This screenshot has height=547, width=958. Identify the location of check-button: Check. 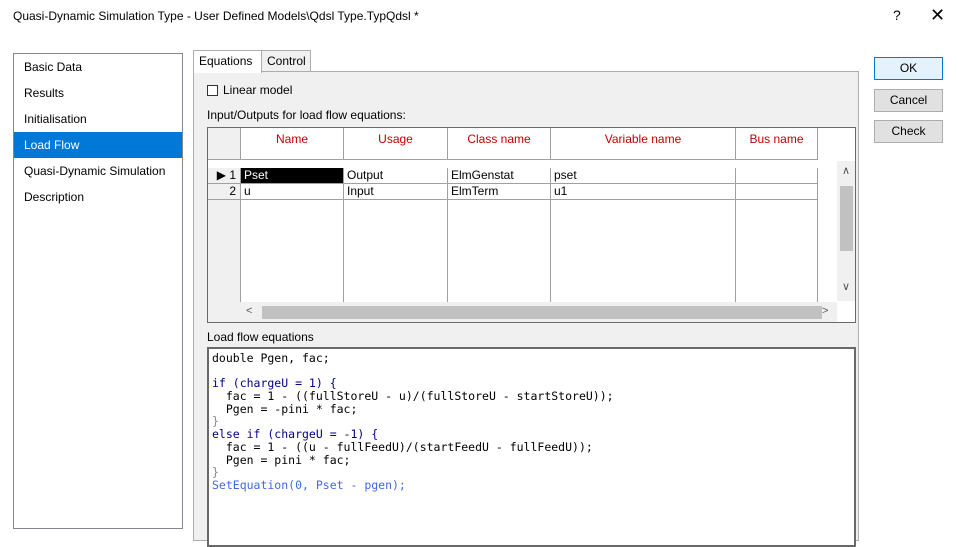
(908, 131).